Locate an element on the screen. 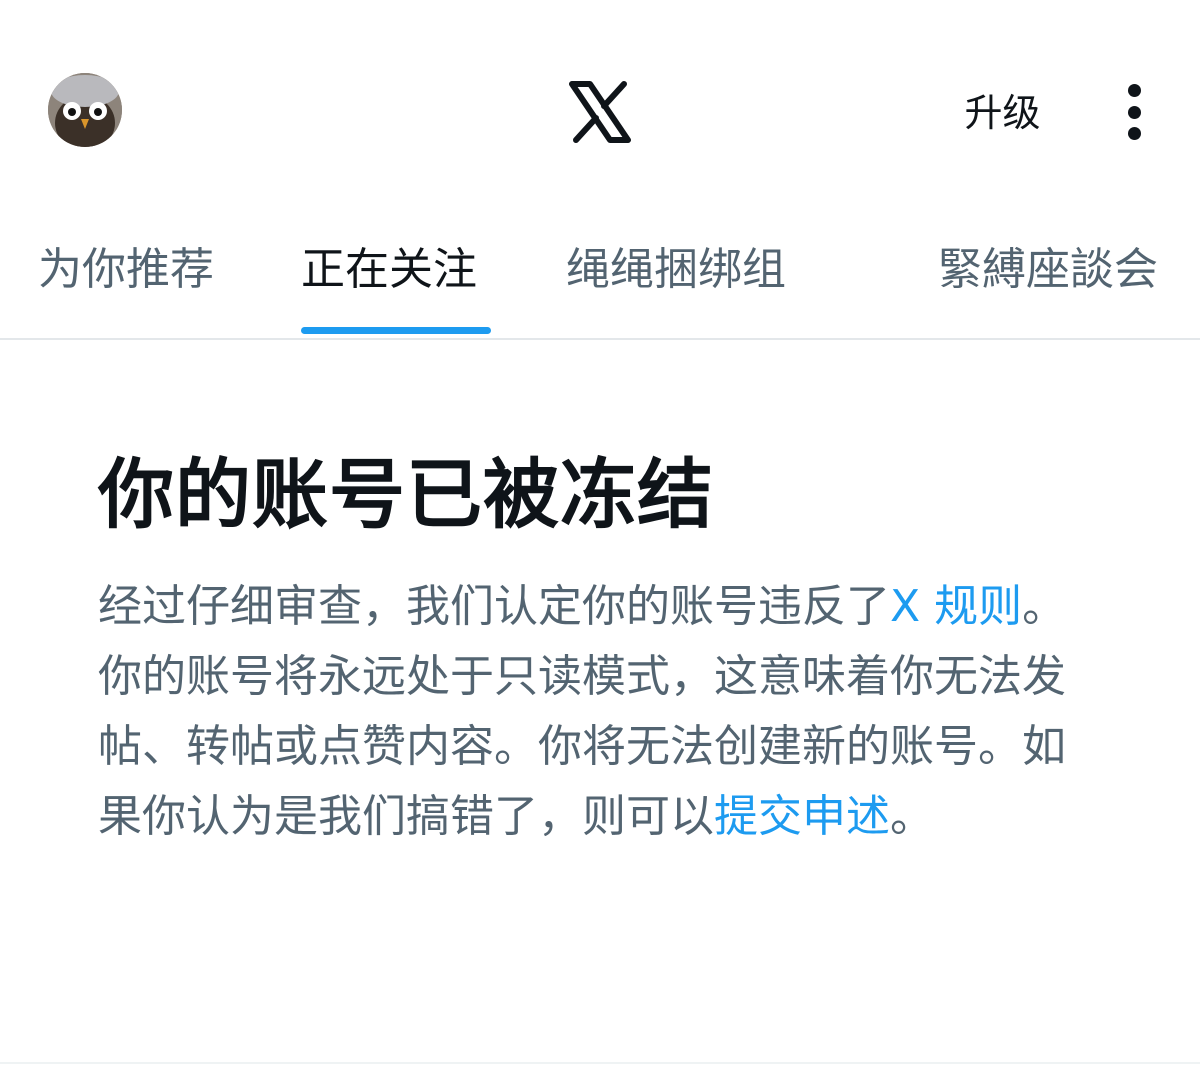 Image resolution: width=1200 pixels, height=1092 pixels. x-rules-link: X 规则 is located at coordinates (956, 606).